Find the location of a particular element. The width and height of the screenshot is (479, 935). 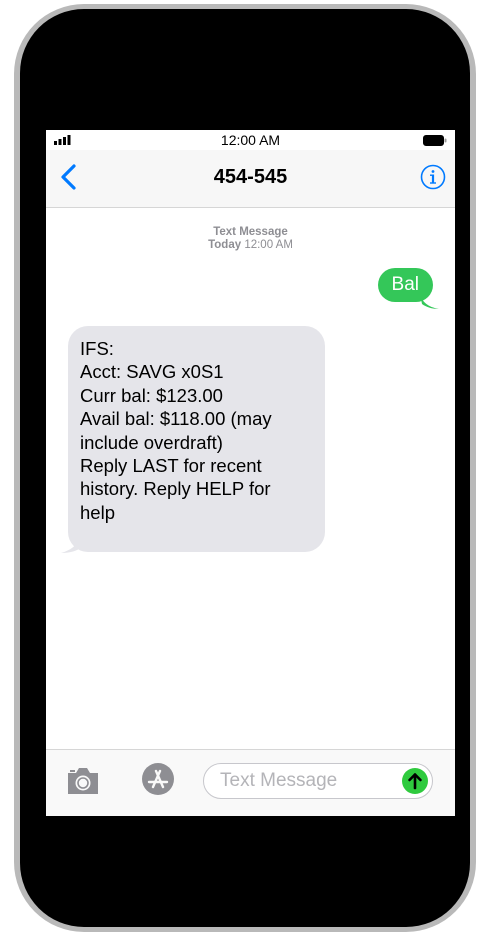

outgoing-message-text: Bal is located at coordinates (405, 284).